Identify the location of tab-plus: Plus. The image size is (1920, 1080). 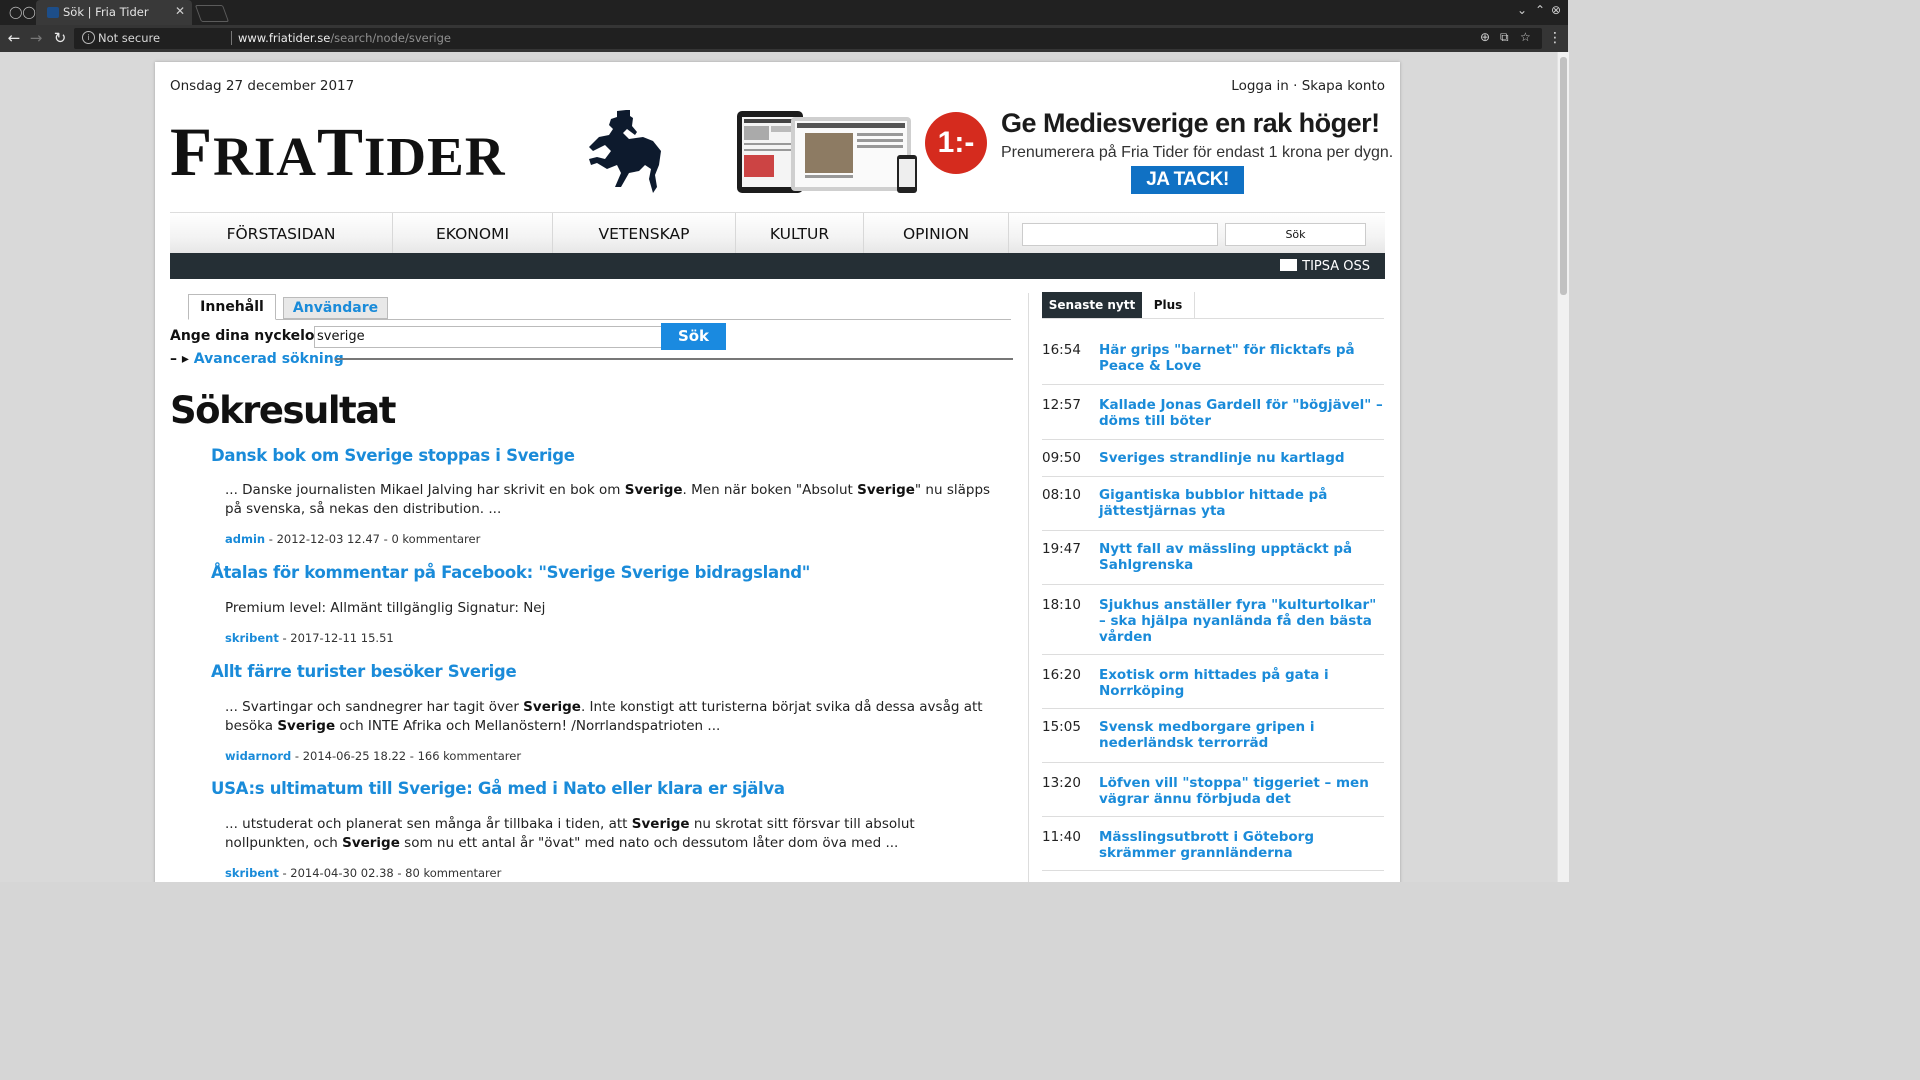
(1168, 305).